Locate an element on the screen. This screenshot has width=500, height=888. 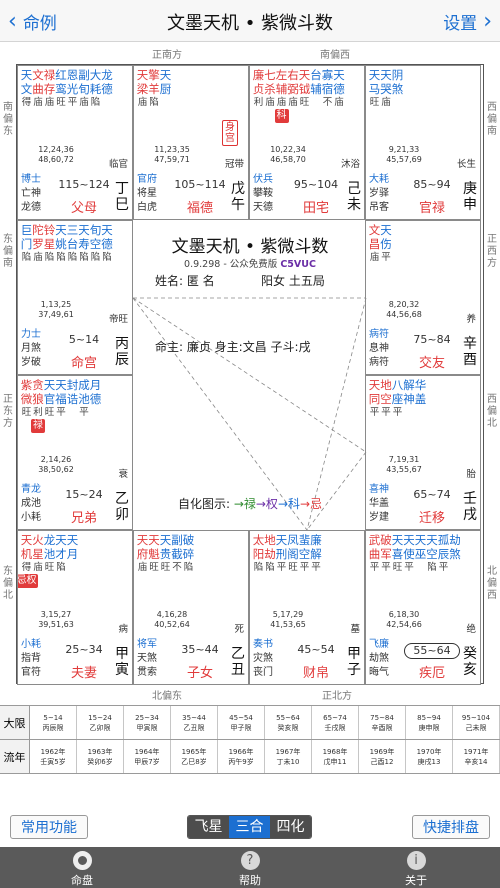
dax-cell: 45~54 甲子限 is located at coordinates (241, 722).